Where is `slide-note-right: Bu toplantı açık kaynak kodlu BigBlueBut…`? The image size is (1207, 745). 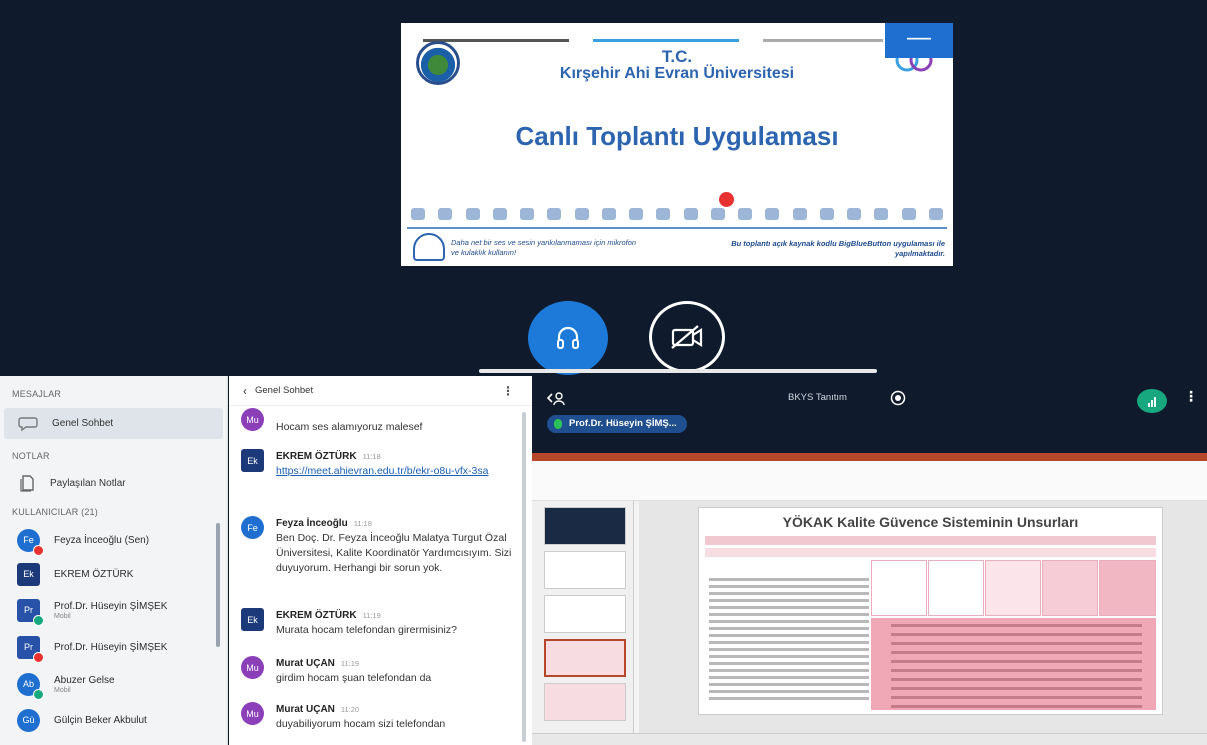
slide-note-right: Bu toplantı açık kaynak kodlu BigBlueBut… is located at coordinates (838, 248).